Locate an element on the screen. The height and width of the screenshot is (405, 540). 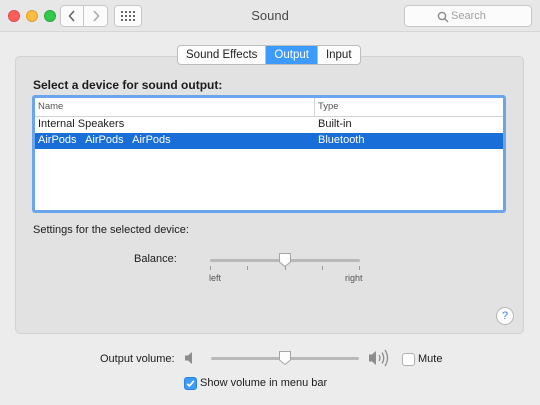
output-volume-slider is located at coordinates (285, 358).